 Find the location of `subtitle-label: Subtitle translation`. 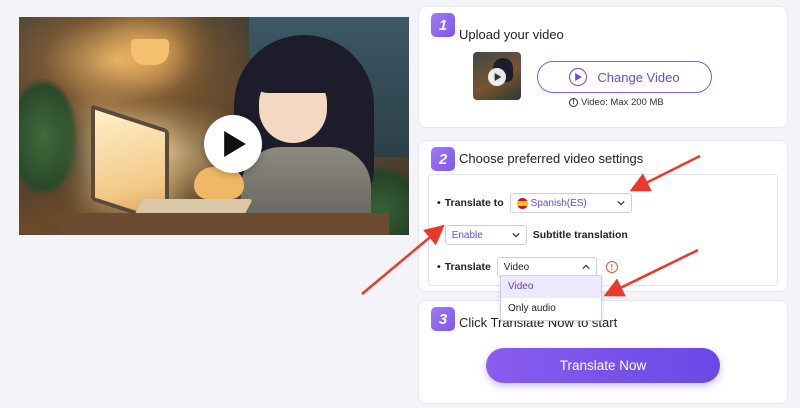

subtitle-label: Subtitle translation is located at coordinates (580, 235).